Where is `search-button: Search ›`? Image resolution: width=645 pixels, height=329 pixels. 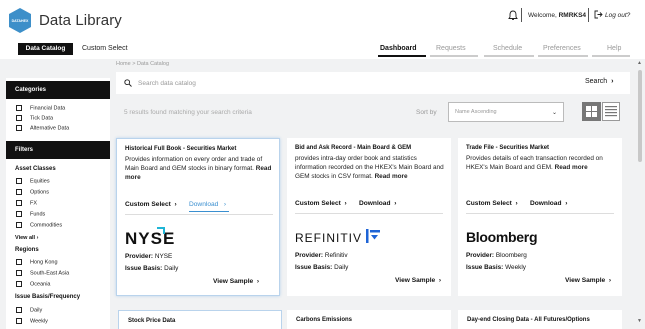 search-button: Search › is located at coordinates (599, 81).